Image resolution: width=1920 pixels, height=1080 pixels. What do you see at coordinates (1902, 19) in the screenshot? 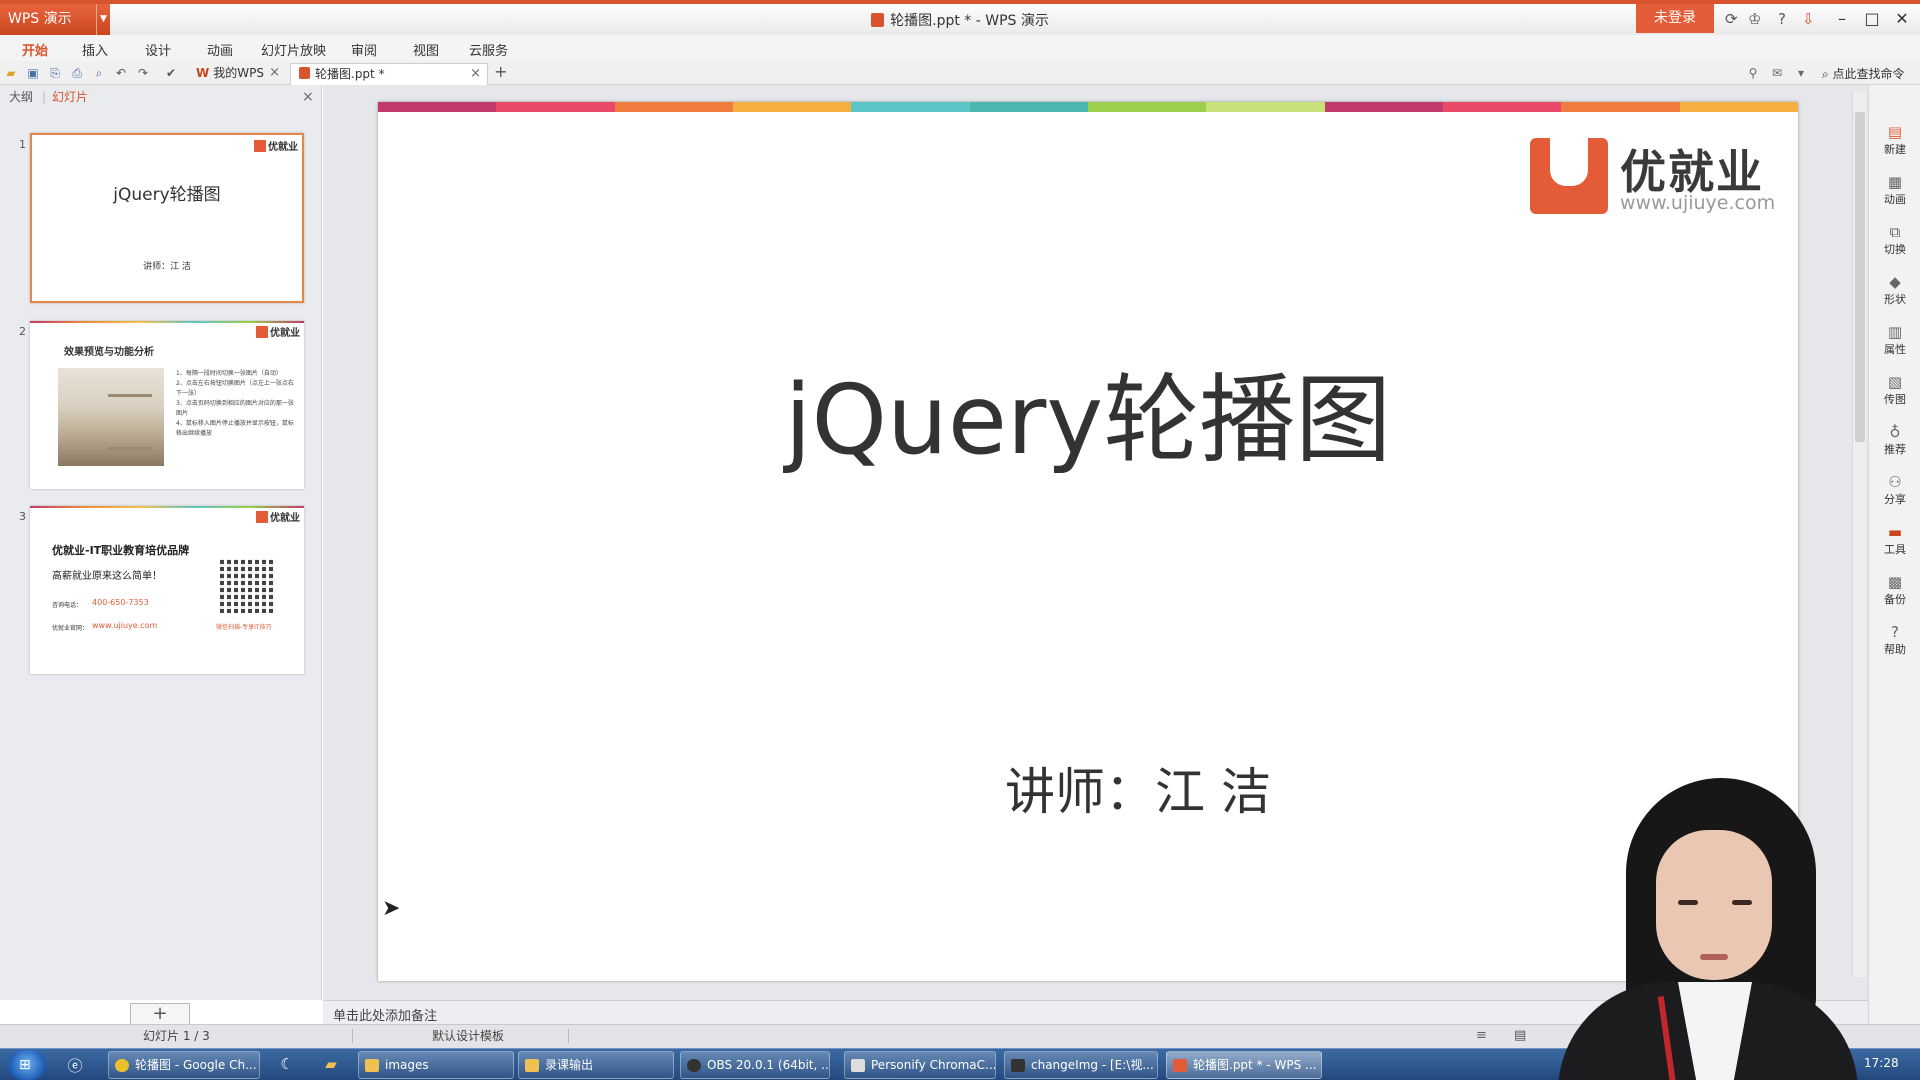
I see `close-icon: ✕` at bounding box center [1902, 19].